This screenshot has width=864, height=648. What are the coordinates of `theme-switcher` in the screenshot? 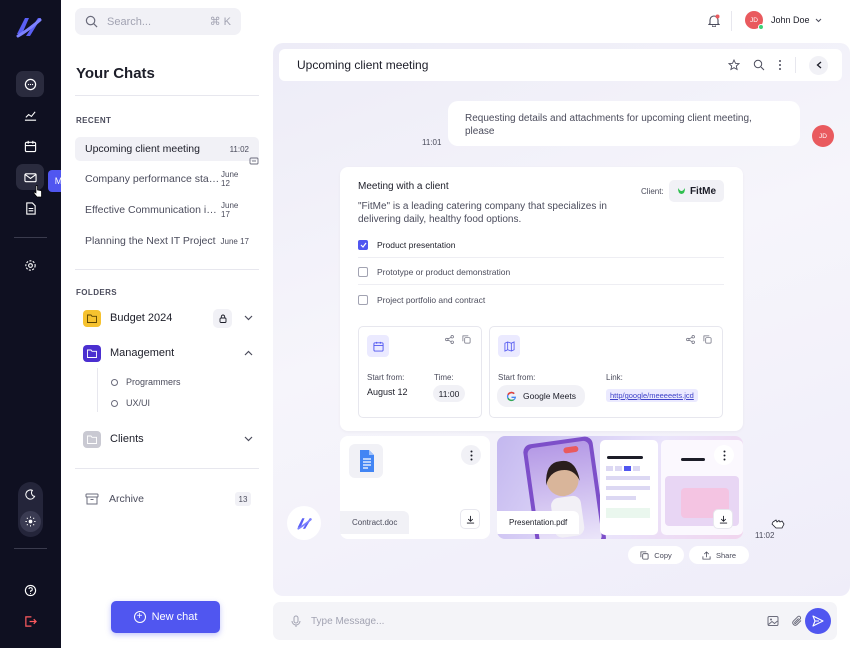 It's located at (30, 509).